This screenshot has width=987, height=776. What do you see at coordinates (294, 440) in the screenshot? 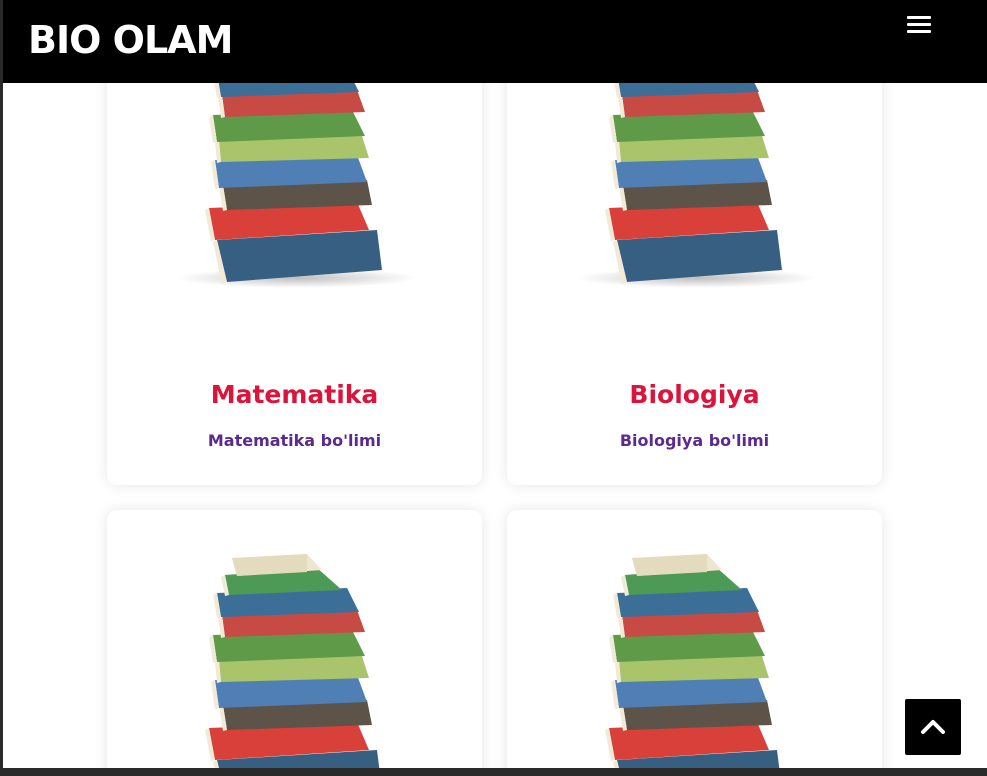
I see `card-subtitle: Matematika bo'limi` at bounding box center [294, 440].